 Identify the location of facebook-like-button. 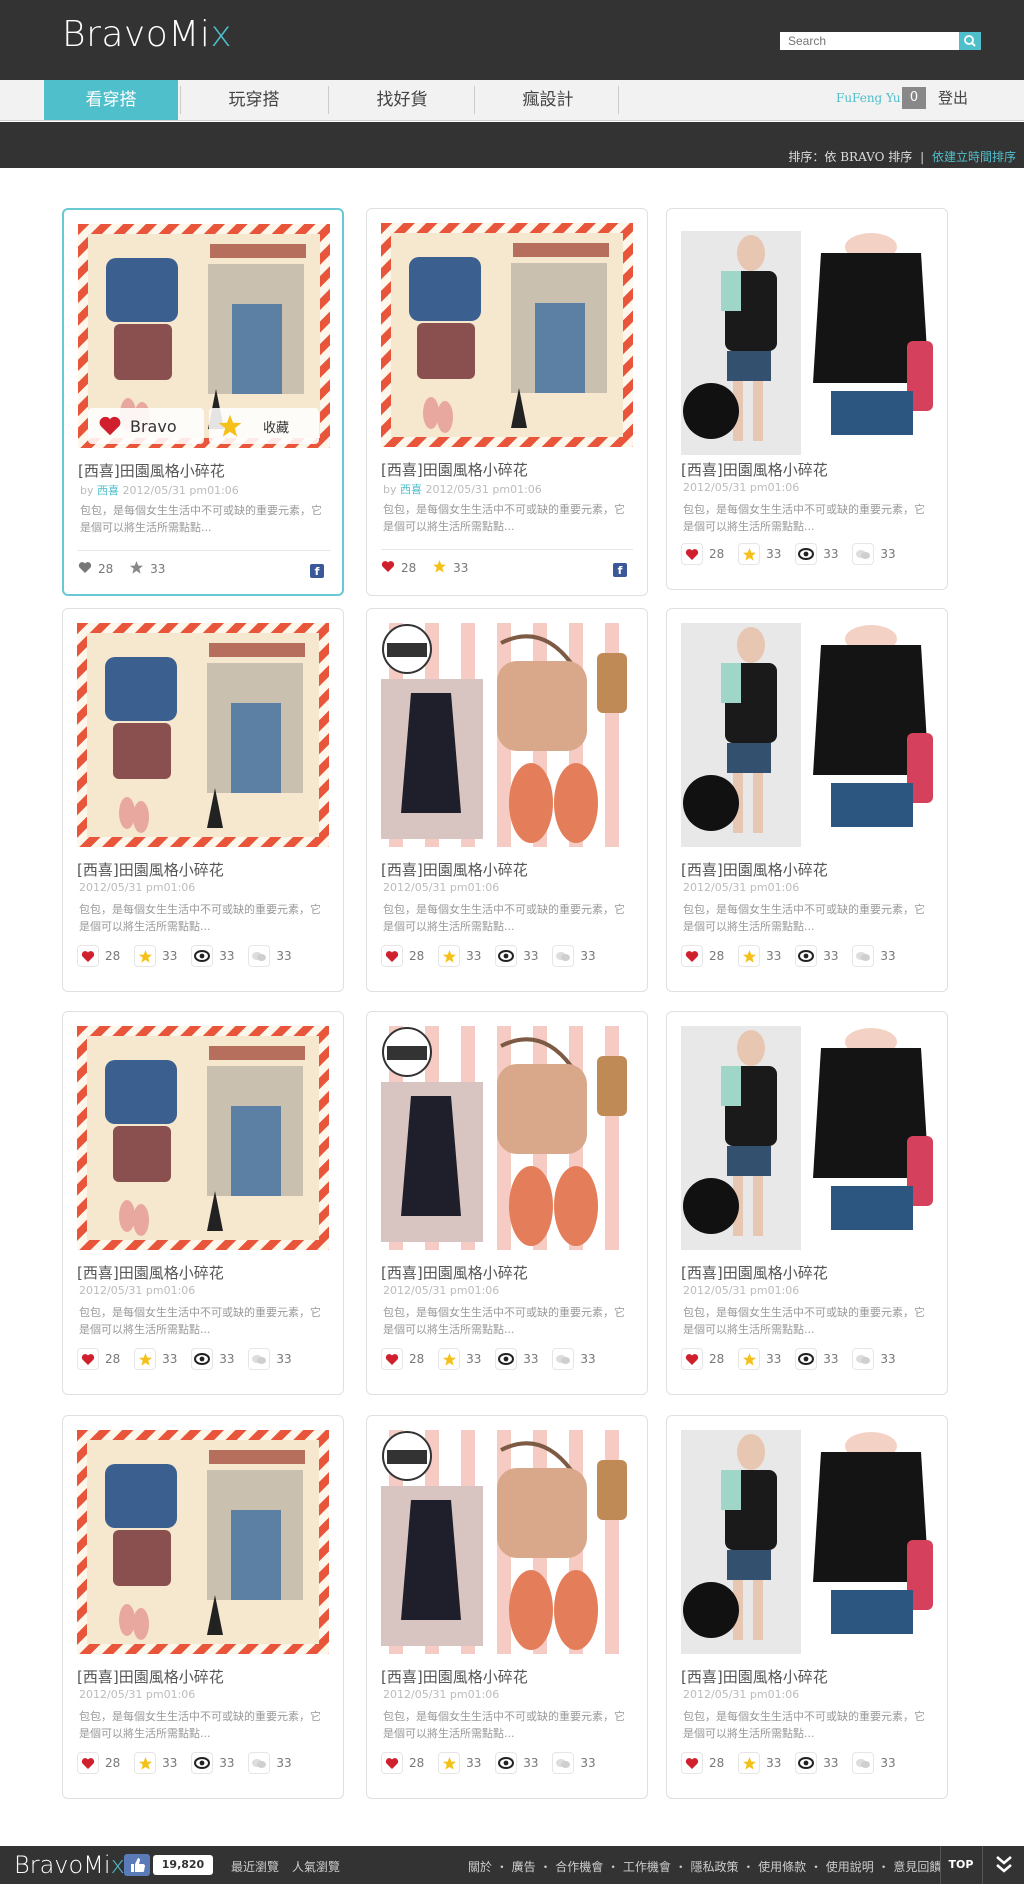
(137, 1865).